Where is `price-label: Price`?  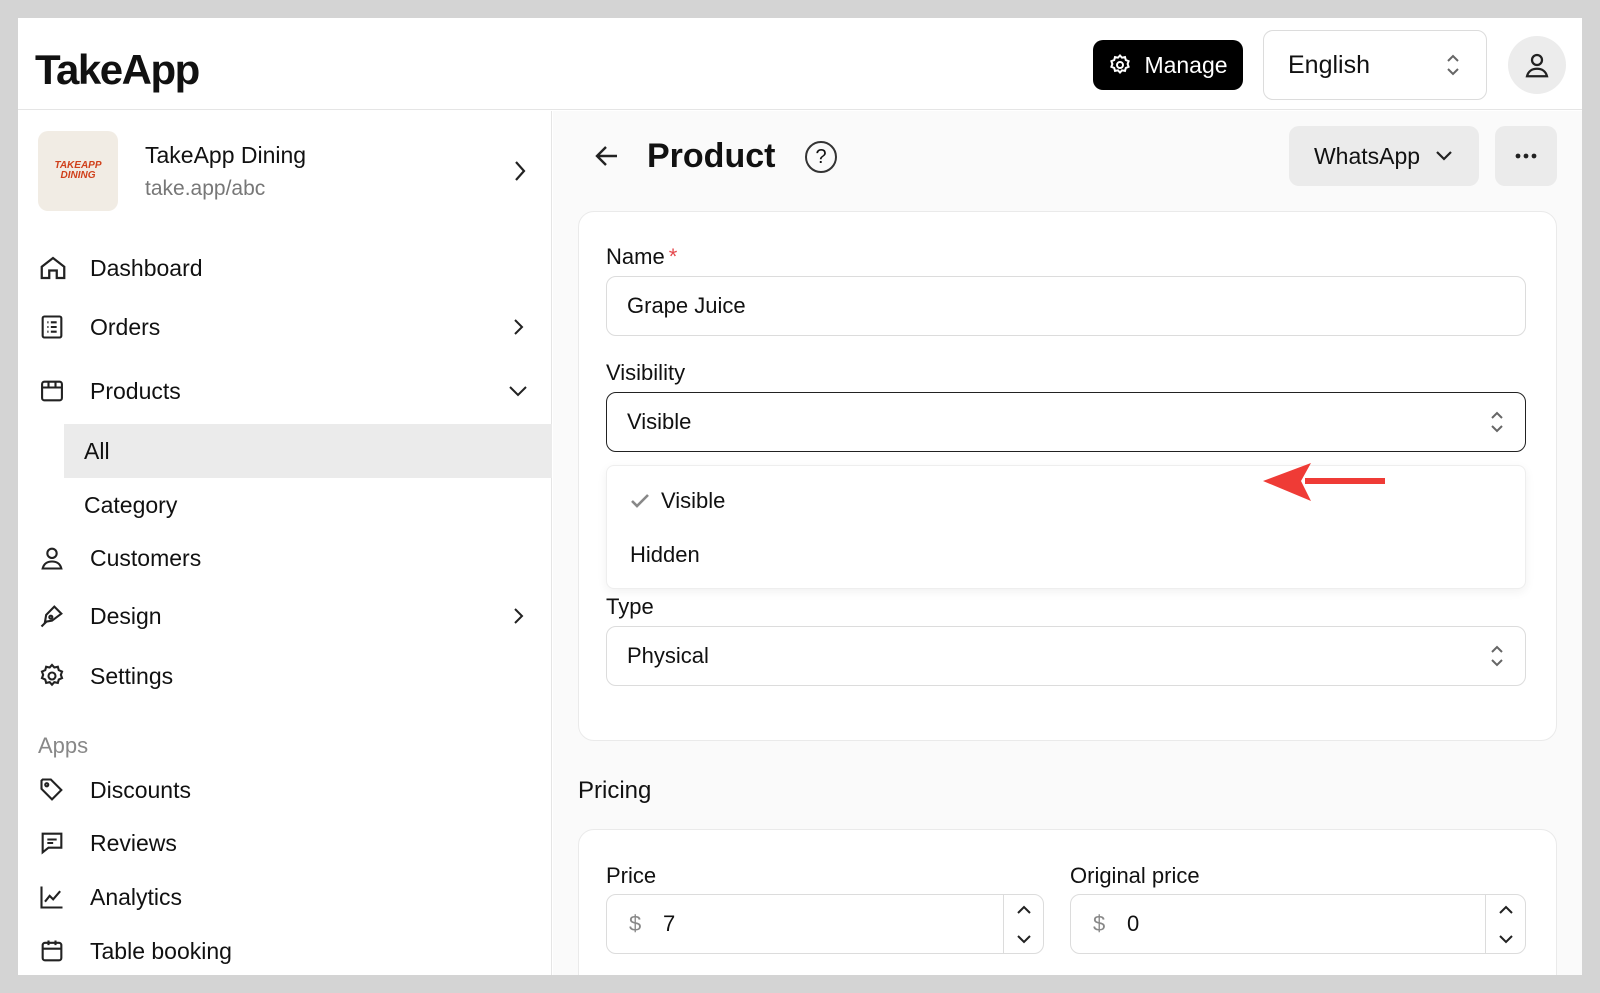 price-label: Price is located at coordinates (631, 875).